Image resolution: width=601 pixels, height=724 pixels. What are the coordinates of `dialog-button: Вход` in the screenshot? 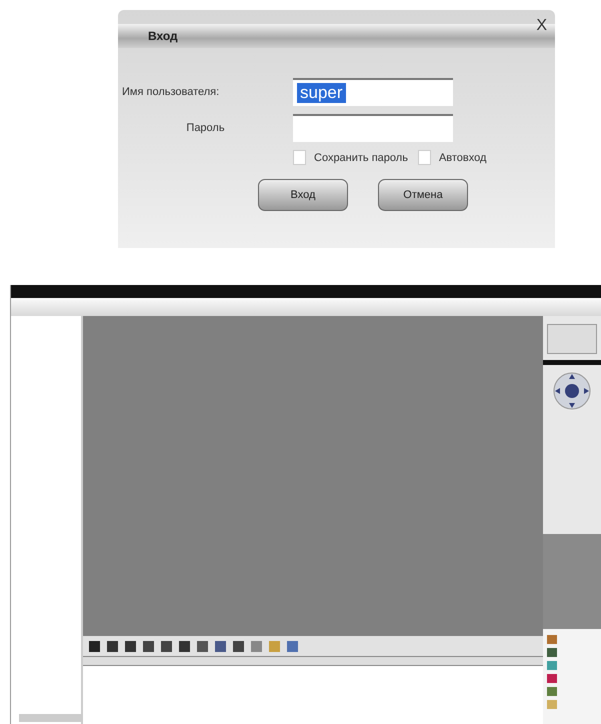 It's located at (303, 195).